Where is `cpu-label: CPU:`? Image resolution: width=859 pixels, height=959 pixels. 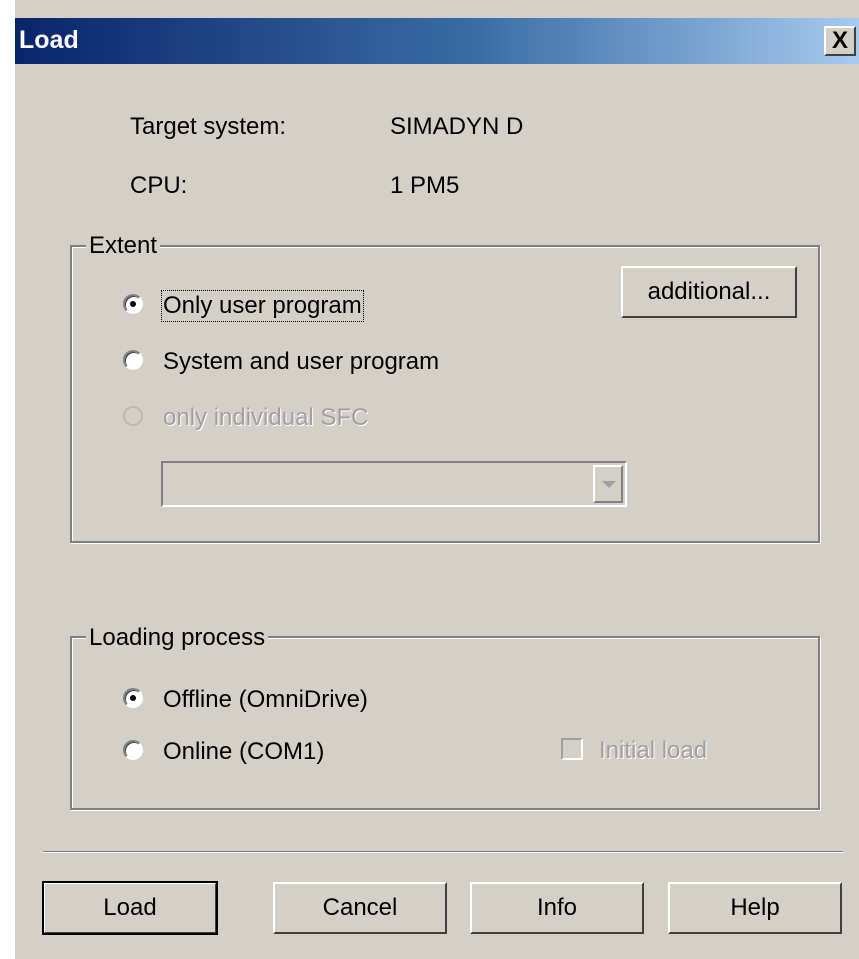 cpu-label: CPU: is located at coordinates (159, 185).